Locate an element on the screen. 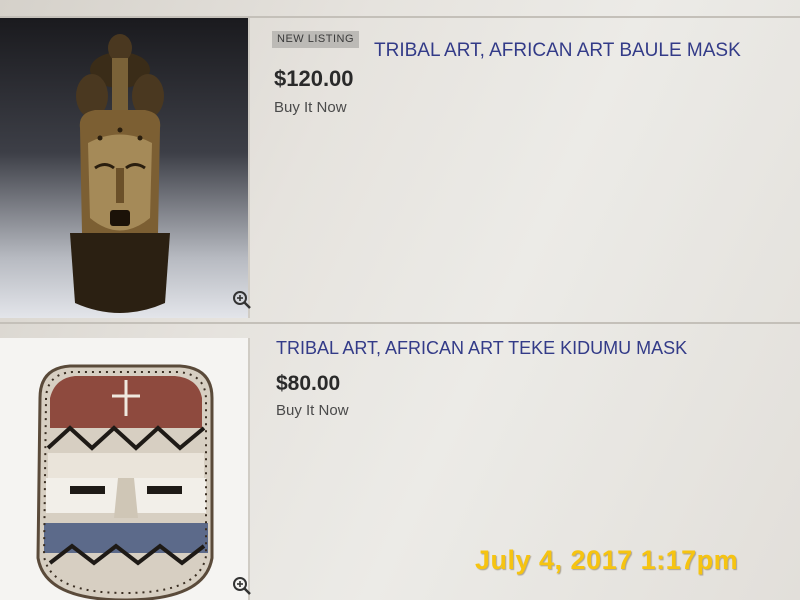 The height and width of the screenshot is (600, 800). baule-mask-image is located at coordinates (120, 173).